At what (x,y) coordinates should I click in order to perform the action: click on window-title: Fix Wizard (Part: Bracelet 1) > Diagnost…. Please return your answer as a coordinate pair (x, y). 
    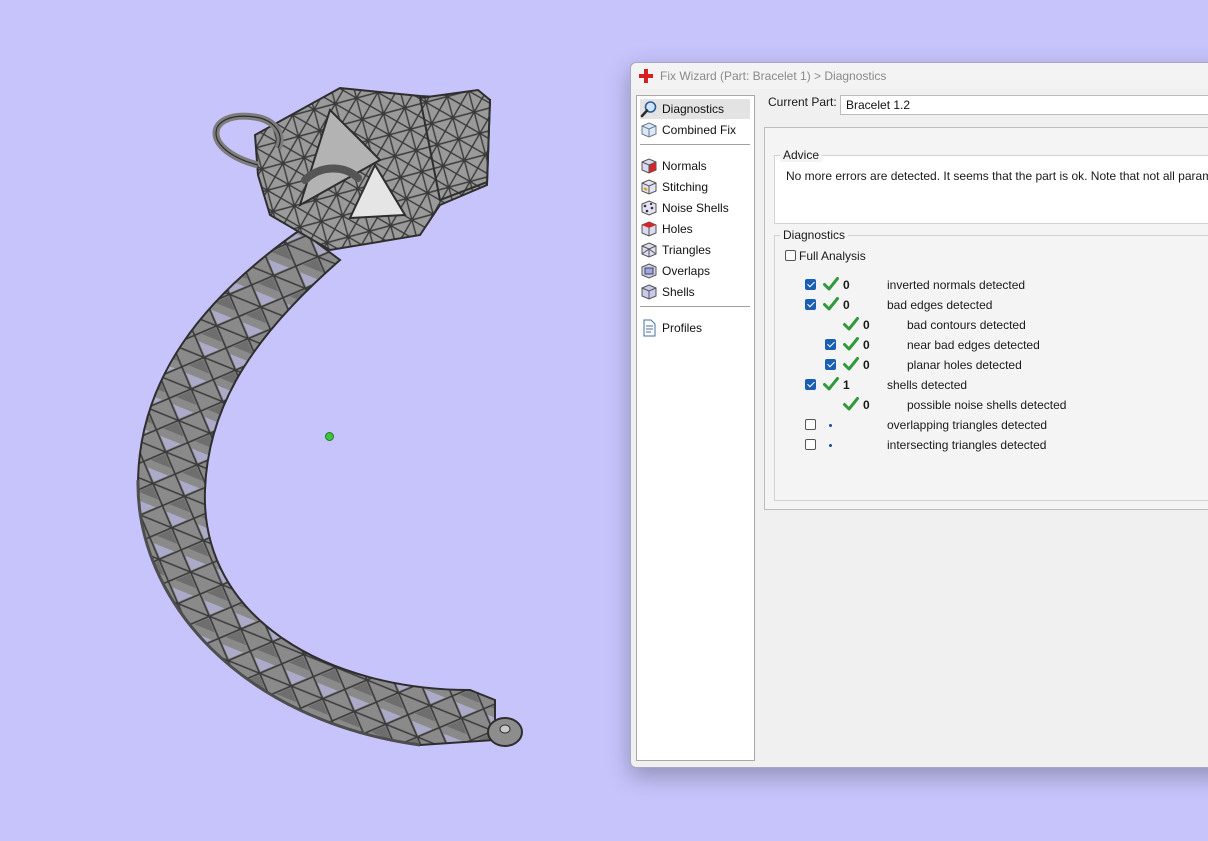
    Looking at the image, I should click on (773, 76).